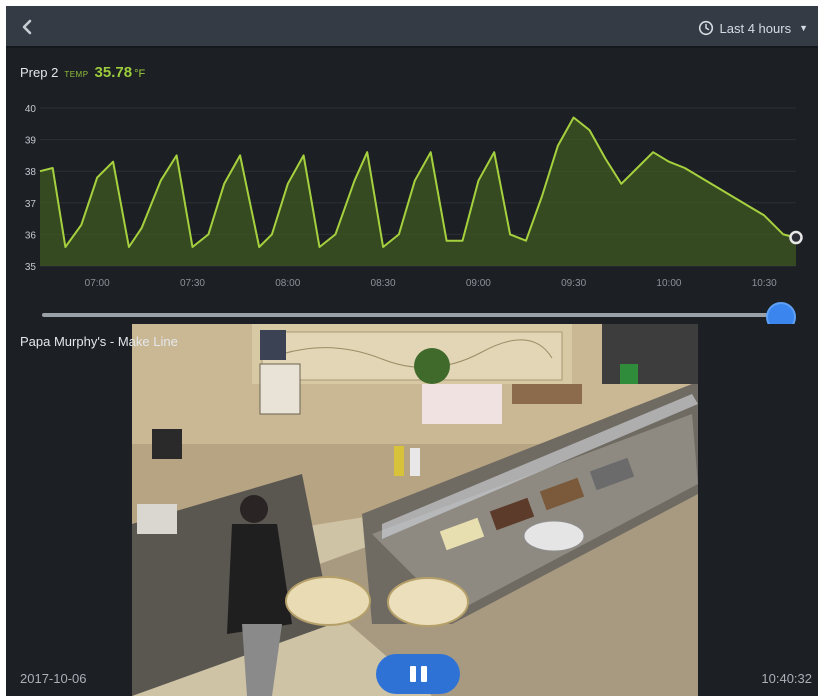  What do you see at coordinates (287, 283) in the screenshot?
I see `x-tick-label: 08:00` at bounding box center [287, 283].